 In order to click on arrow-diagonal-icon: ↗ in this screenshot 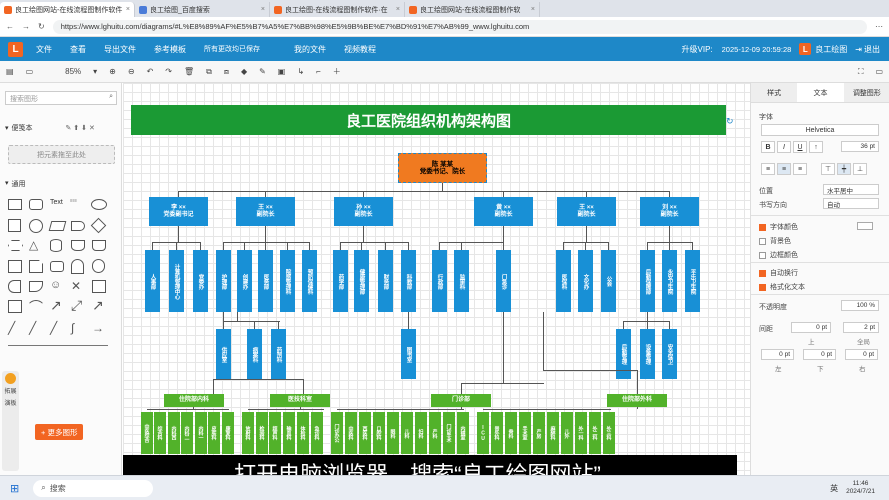, I will do `click(56, 305)`.